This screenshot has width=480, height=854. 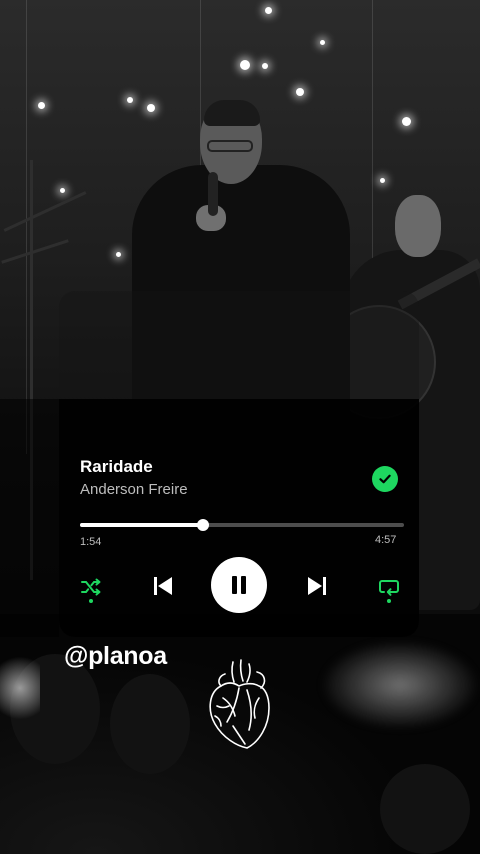 I want to click on liked-button, so click(x=385, y=479).